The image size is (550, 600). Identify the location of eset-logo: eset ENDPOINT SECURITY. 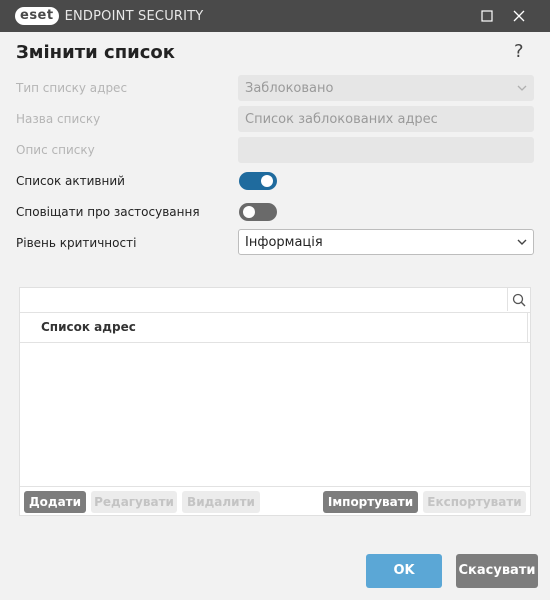
(109, 16).